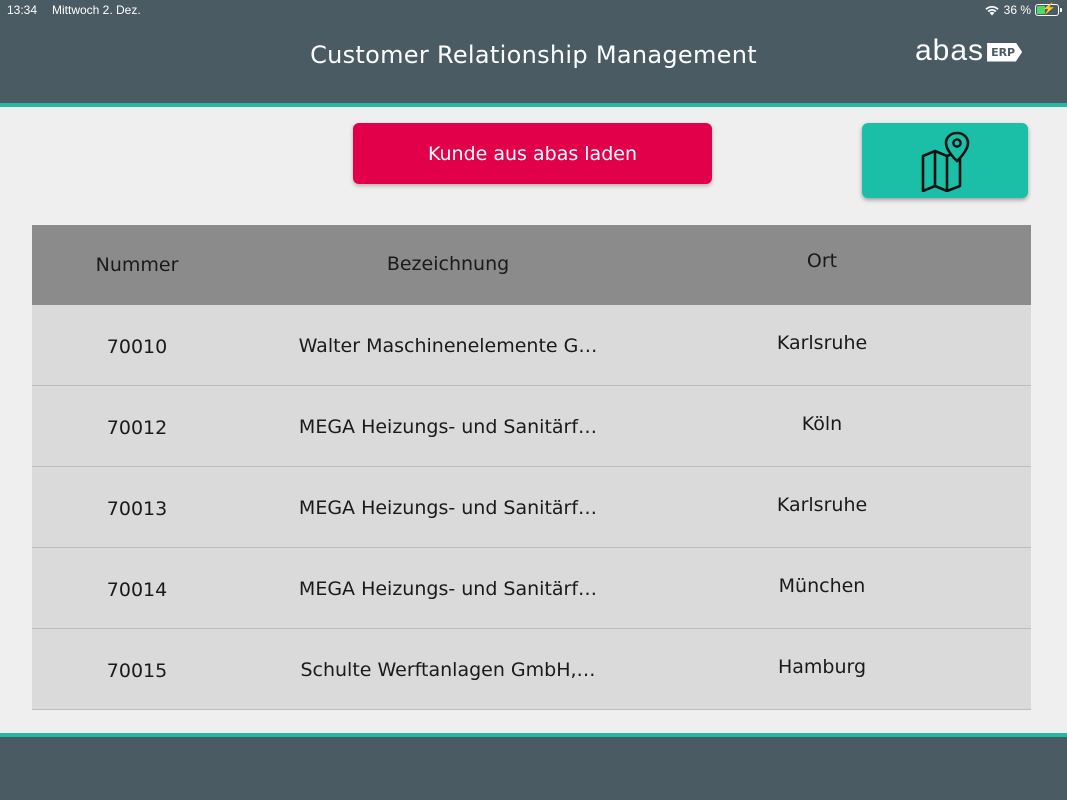  What do you see at coordinates (822, 261) in the screenshot?
I see `header-city: Ort` at bounding box center [822, 261].